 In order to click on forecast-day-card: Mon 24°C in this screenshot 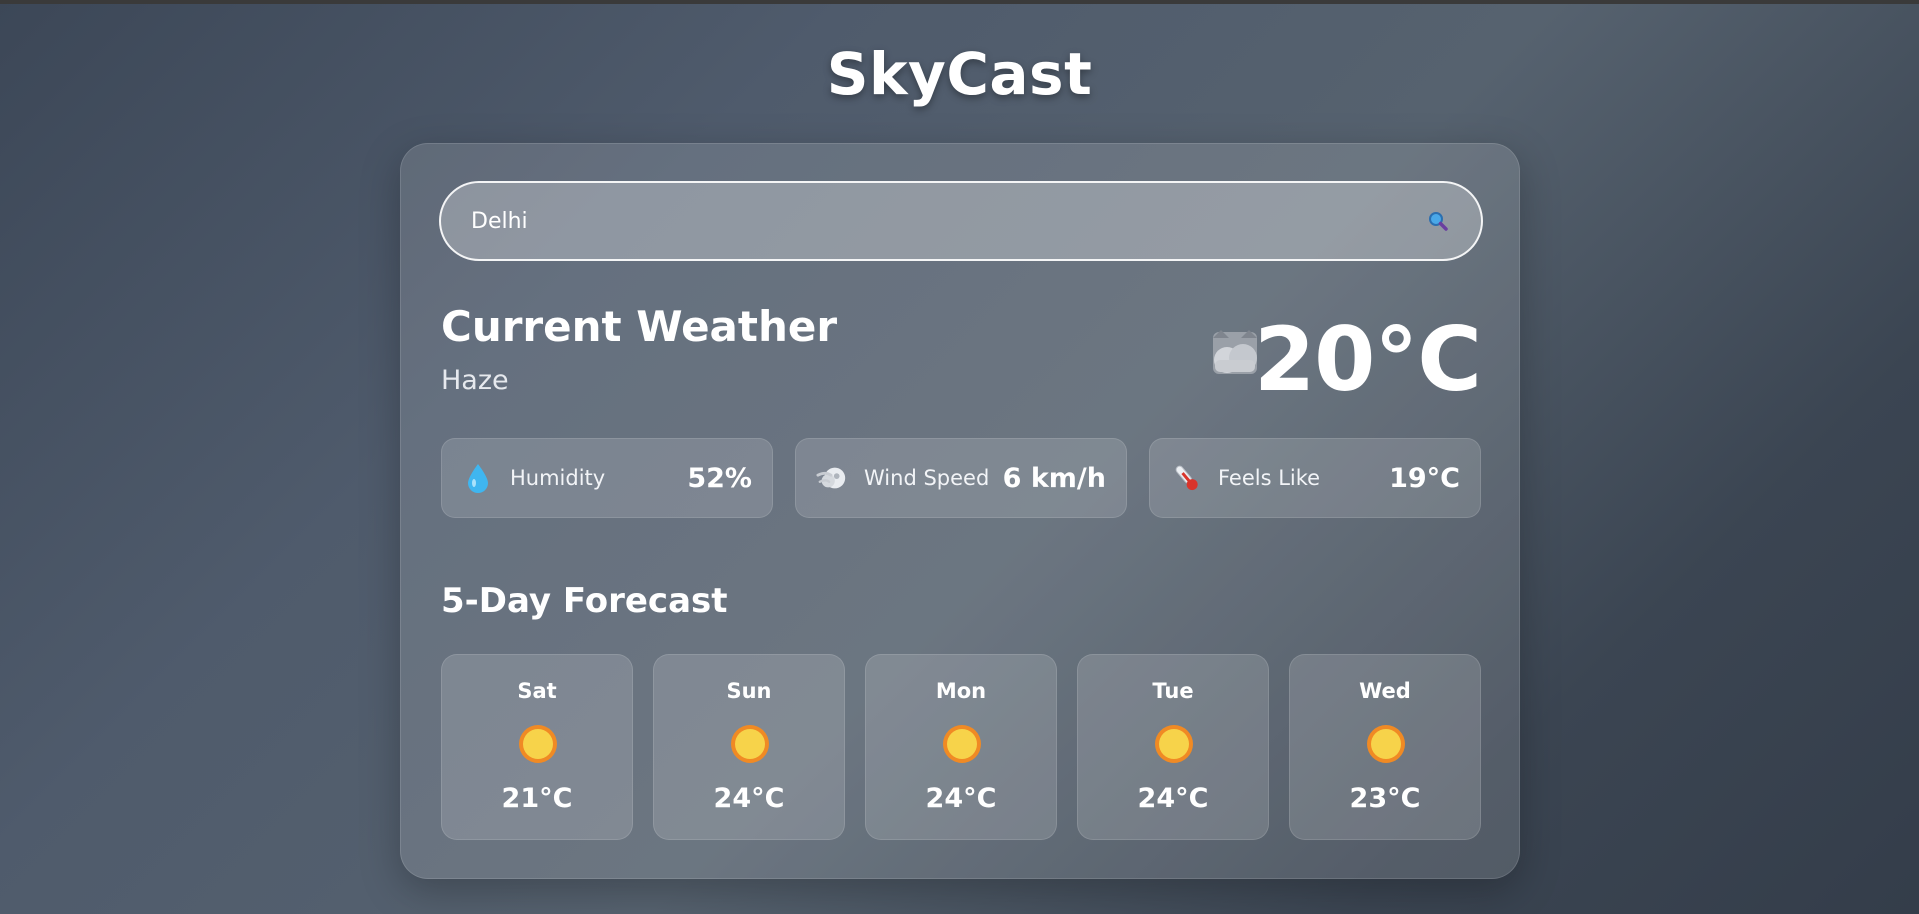, I will do `click(961, 747)`.